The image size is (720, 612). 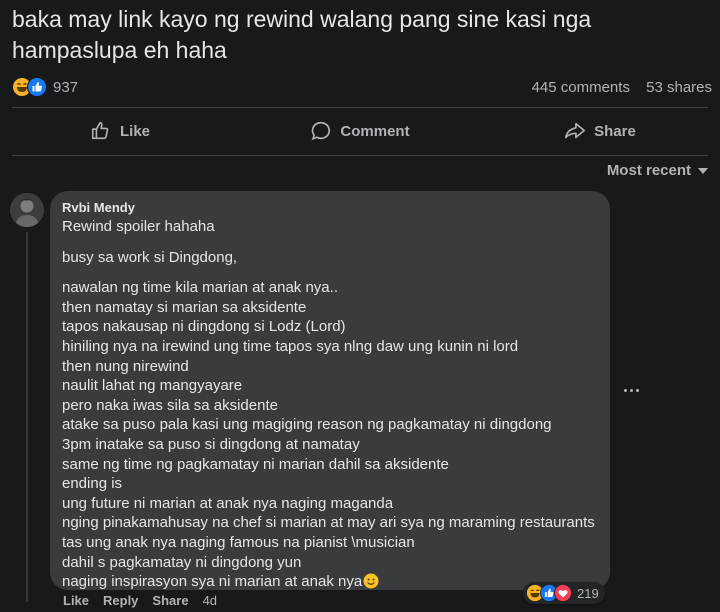 What do you see at coordinates (170, 600) in the screenshot?
I see `comment-share-link: Share` at bounding box center [170, 600].